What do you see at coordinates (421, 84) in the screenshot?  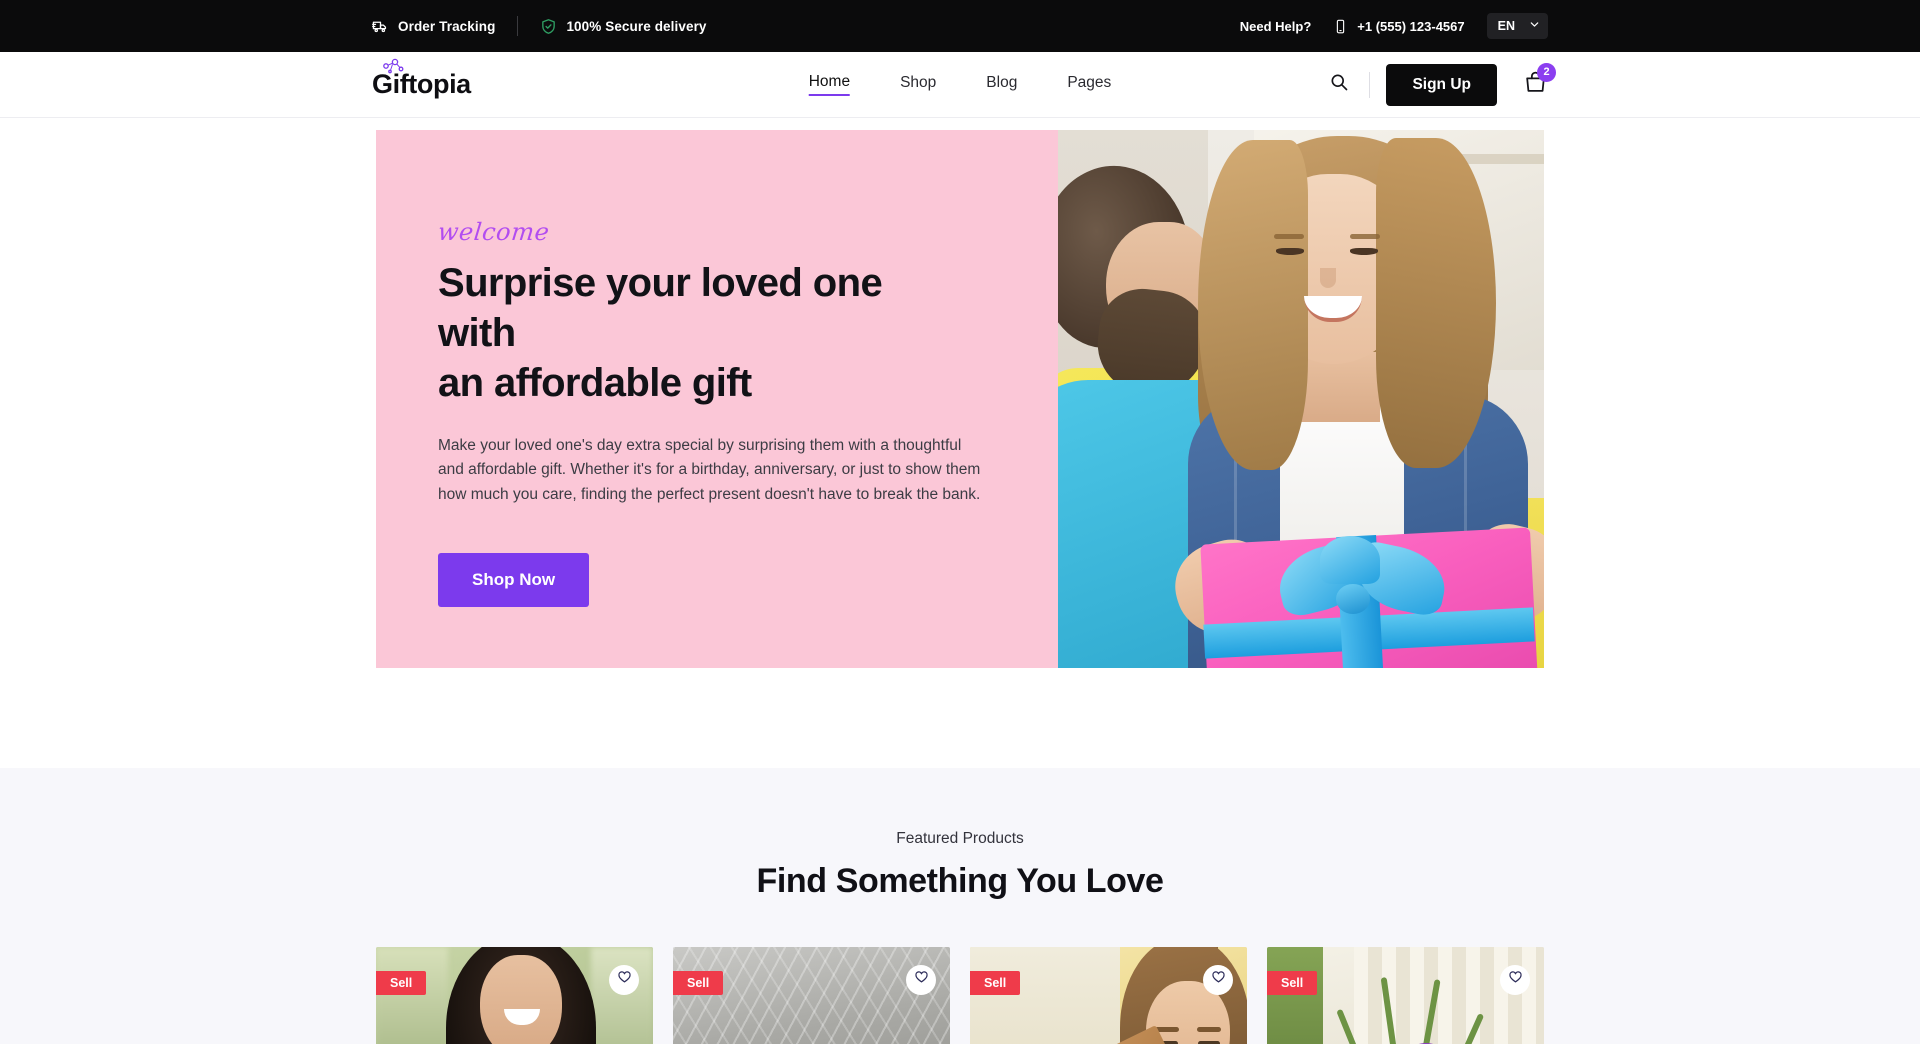 I see `logo-text: Giftopia` at bounding box center [421, 84].